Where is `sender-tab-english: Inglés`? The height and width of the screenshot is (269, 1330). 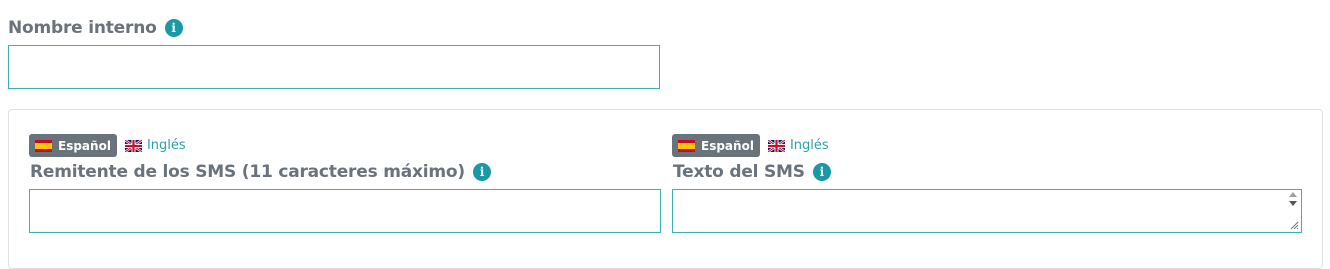 sender-tab-english: Inglés is located at coordinates (155, 145).